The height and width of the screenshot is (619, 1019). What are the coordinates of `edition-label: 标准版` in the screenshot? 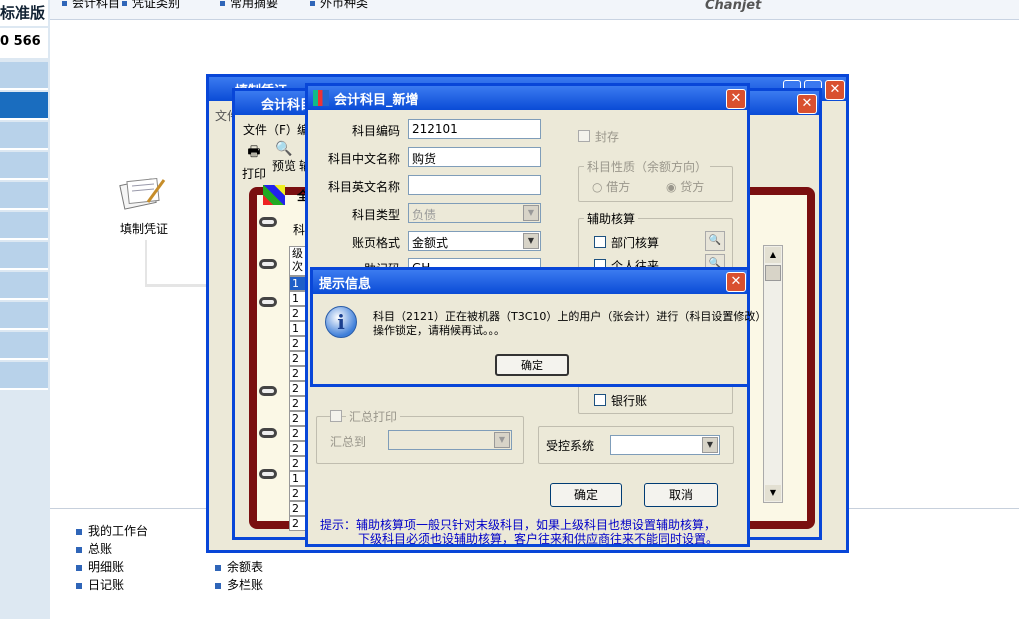 It's located at (24, 13).